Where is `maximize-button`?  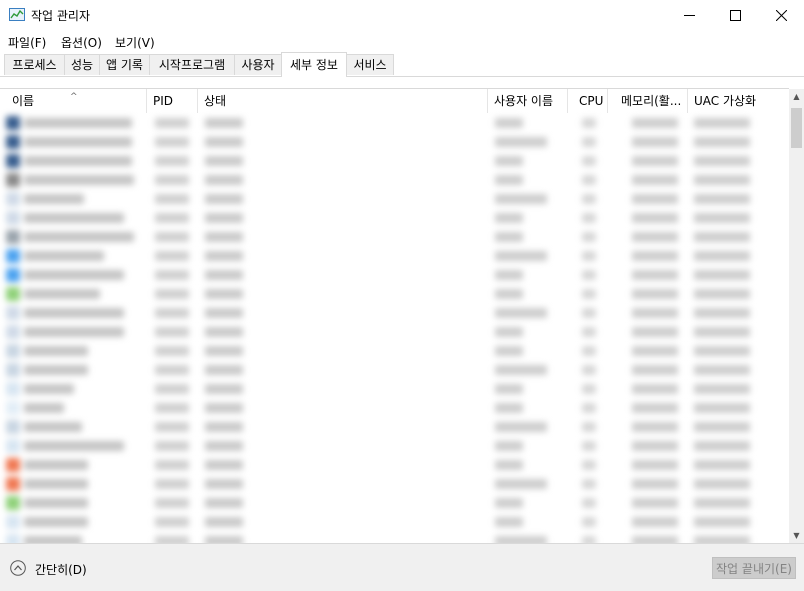
maximize-button is located at coordinates (735, 15).